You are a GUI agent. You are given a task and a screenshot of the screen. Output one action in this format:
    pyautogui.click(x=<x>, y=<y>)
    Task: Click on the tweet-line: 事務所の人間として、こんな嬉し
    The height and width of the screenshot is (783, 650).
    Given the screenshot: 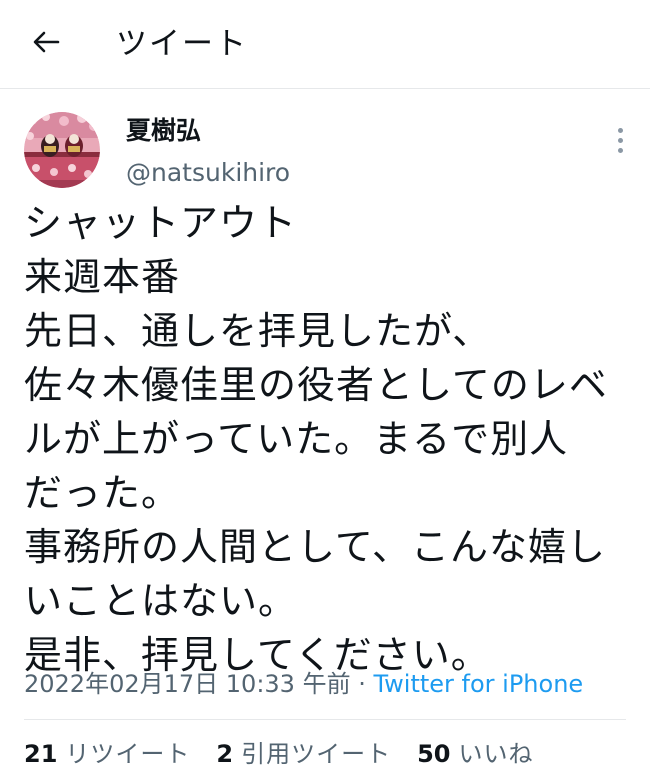 What is the action you would take?
    pyautogui.click(x=315, y=547)
    